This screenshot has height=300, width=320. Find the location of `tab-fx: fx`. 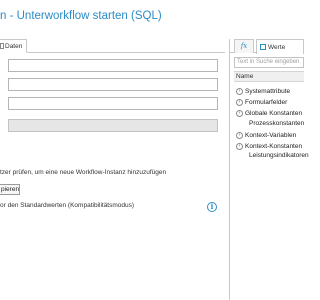

tab-fx: fx is located at coordinates (244, 46).